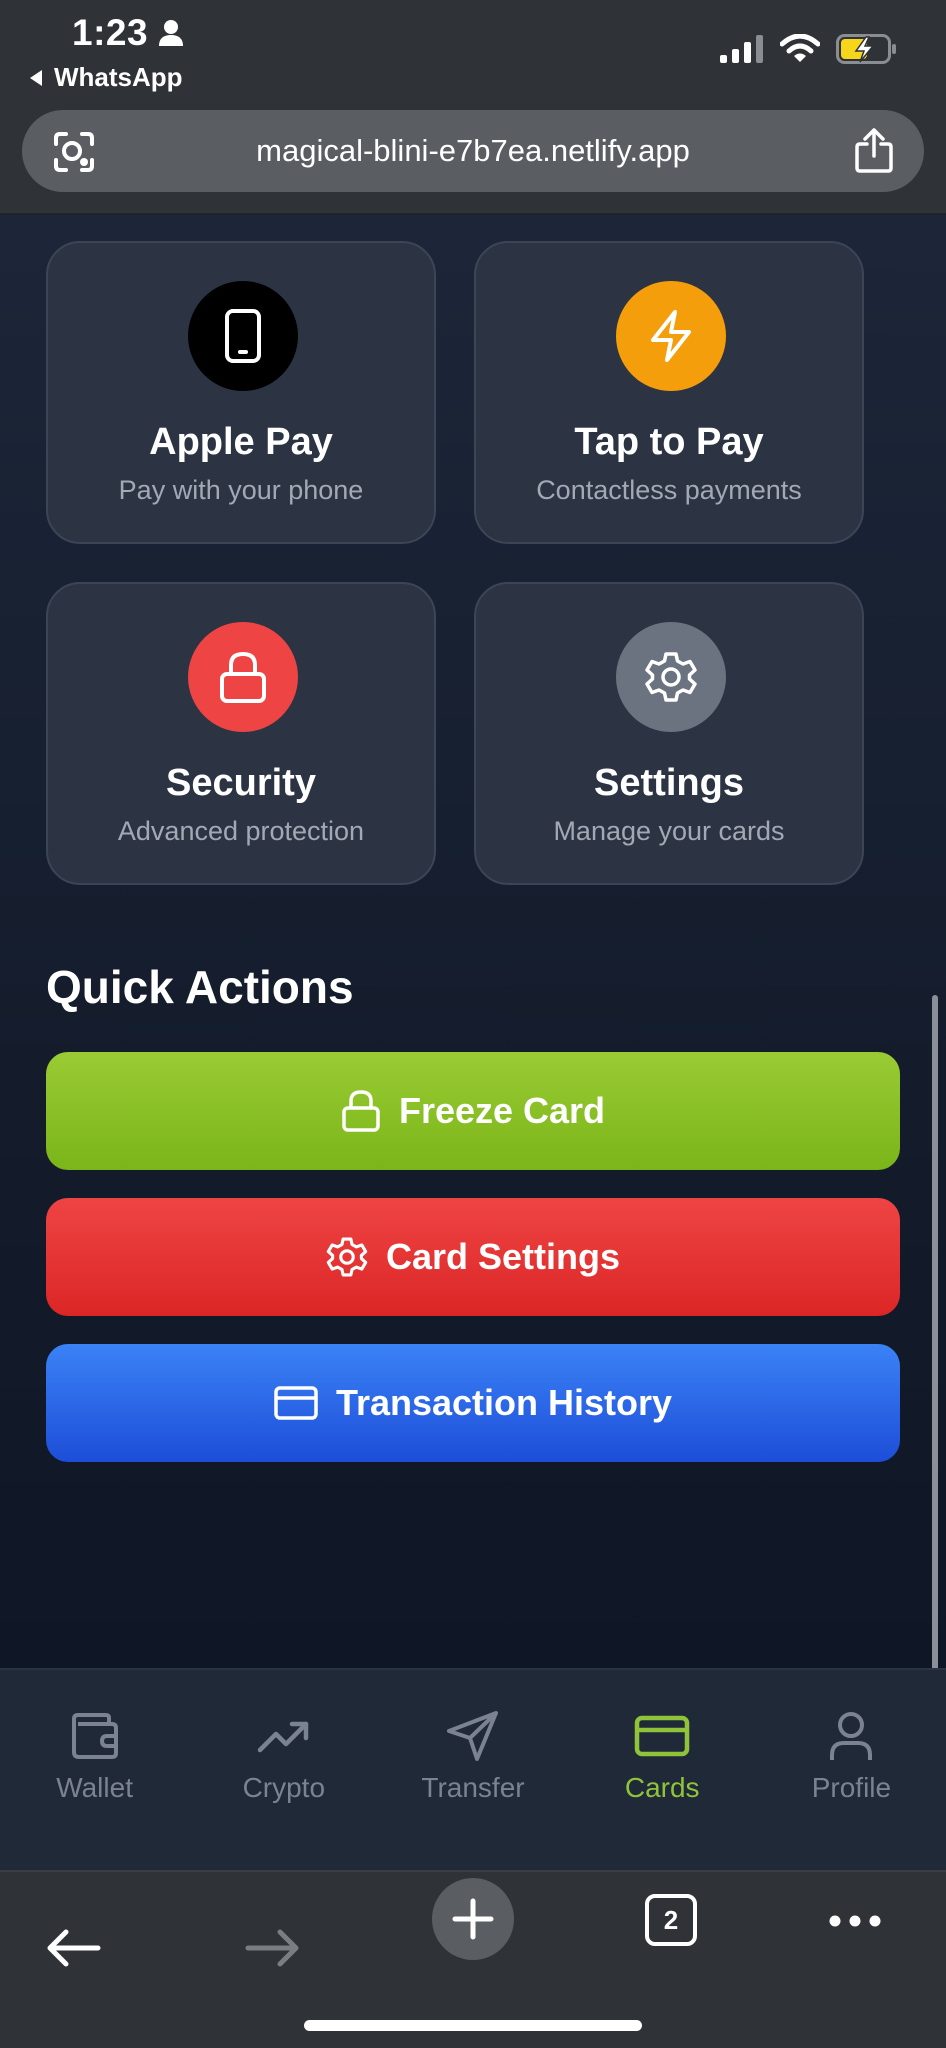  I want to click on more-dots-icon, so click(855, 1921).